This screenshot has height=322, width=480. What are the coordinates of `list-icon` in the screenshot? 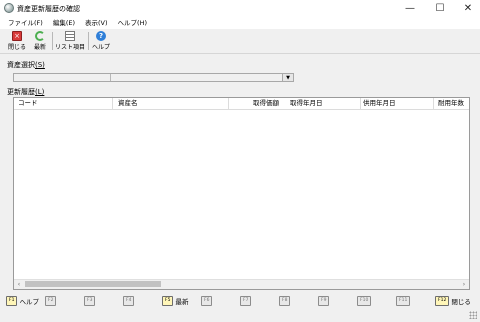 It's located at (70, 36).